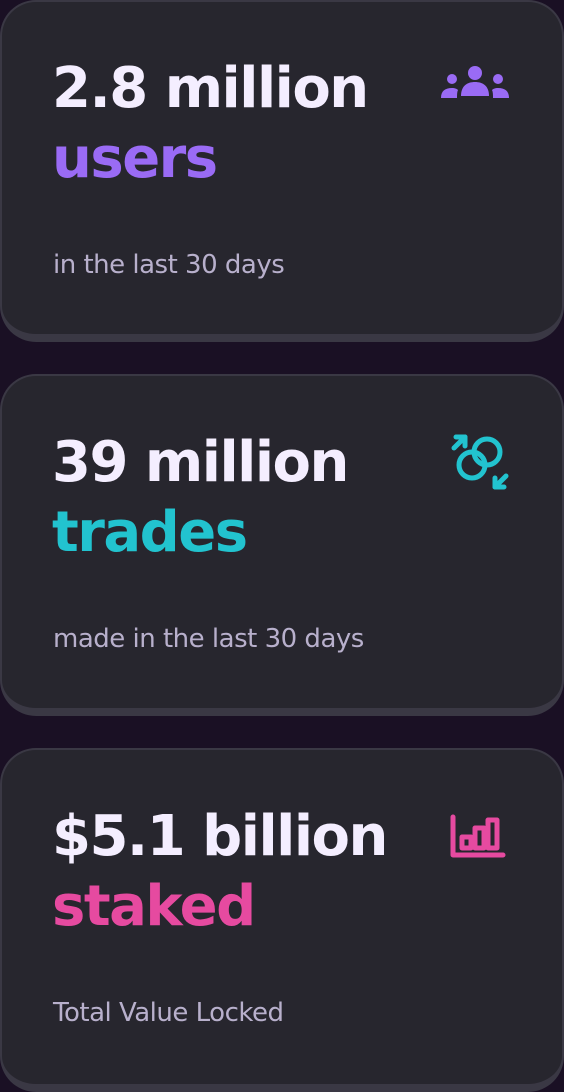  I want to click on stat-label: users, so click(135, 158).